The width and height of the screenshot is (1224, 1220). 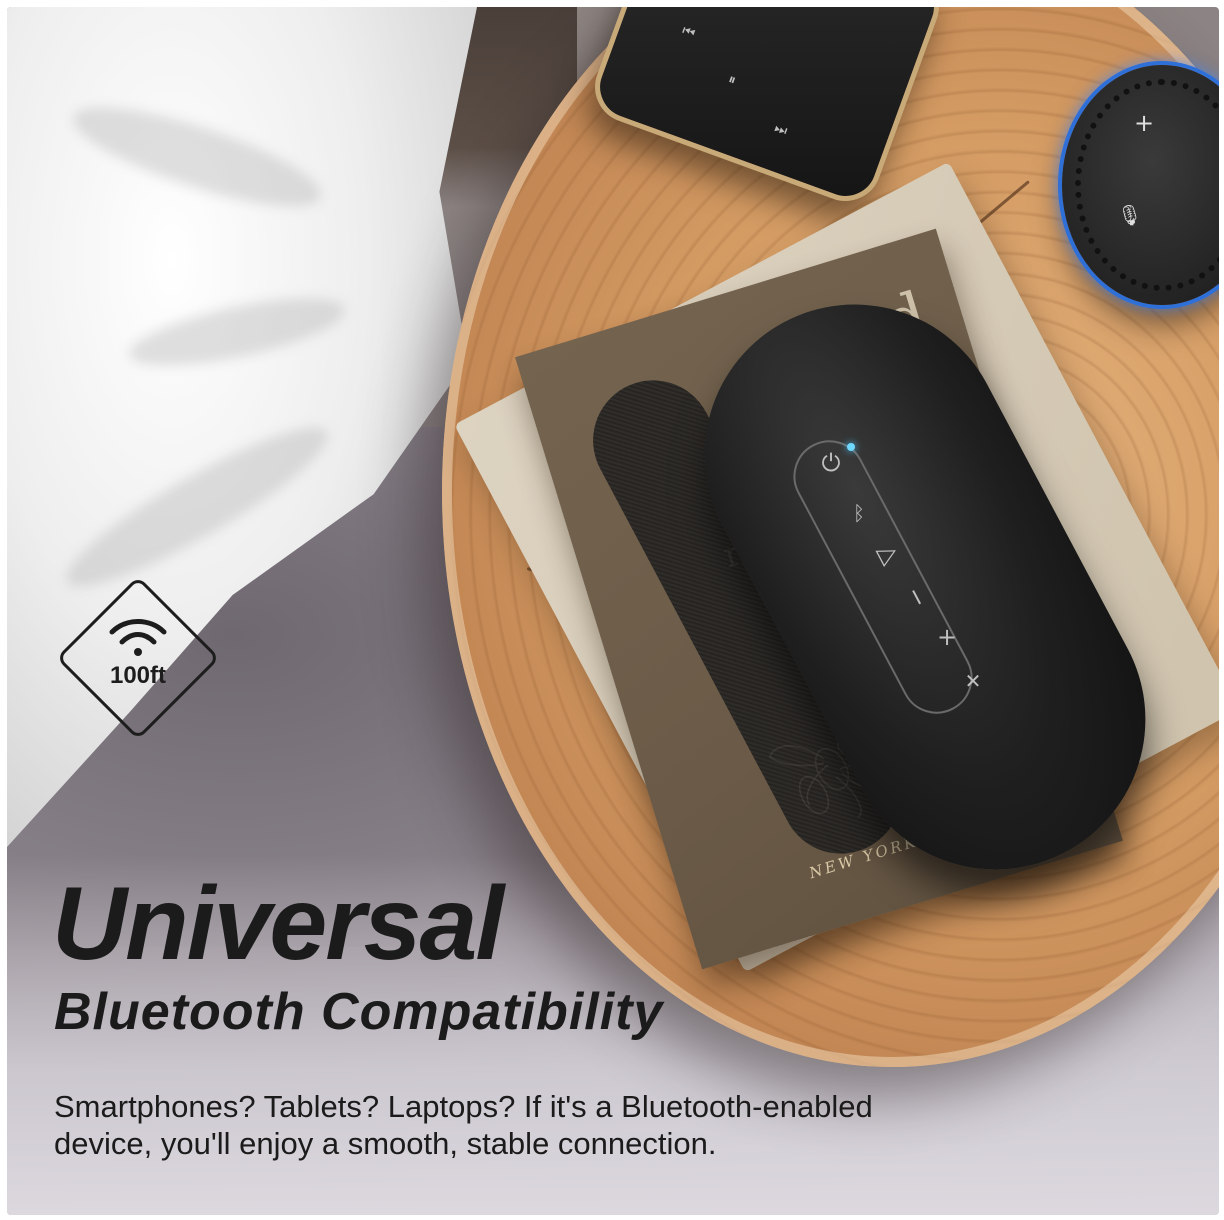 I want to click on phone-skip-icon: ⏮, so click(x=688, y=32).